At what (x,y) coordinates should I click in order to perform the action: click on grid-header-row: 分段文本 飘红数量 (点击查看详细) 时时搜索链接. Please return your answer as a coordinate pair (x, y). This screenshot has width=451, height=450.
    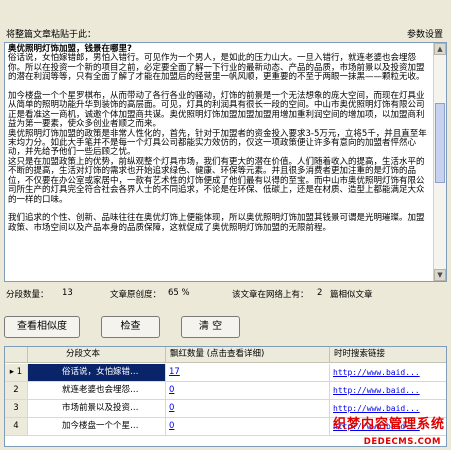
    Looking at the image, I should click on (225, 355).